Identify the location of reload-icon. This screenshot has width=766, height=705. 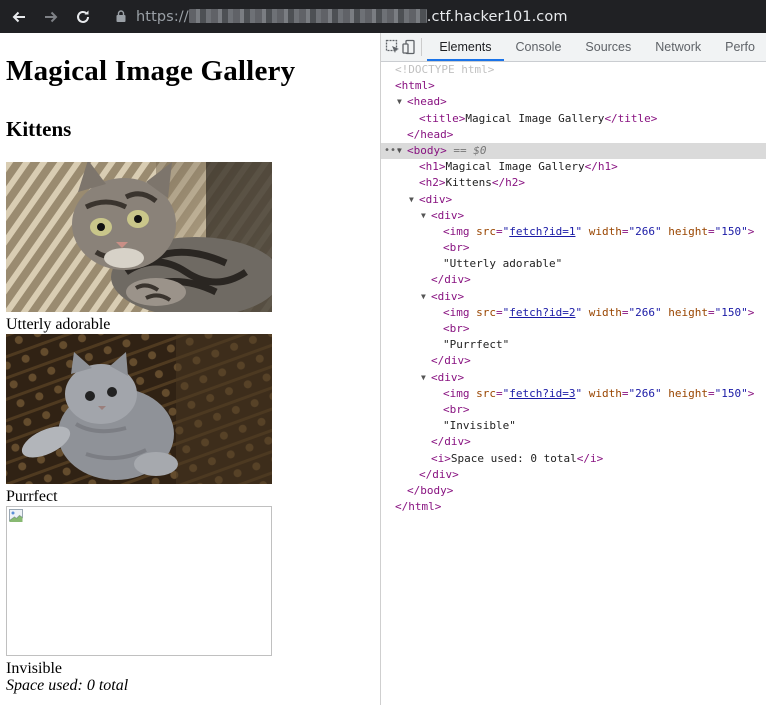
(83, 16).